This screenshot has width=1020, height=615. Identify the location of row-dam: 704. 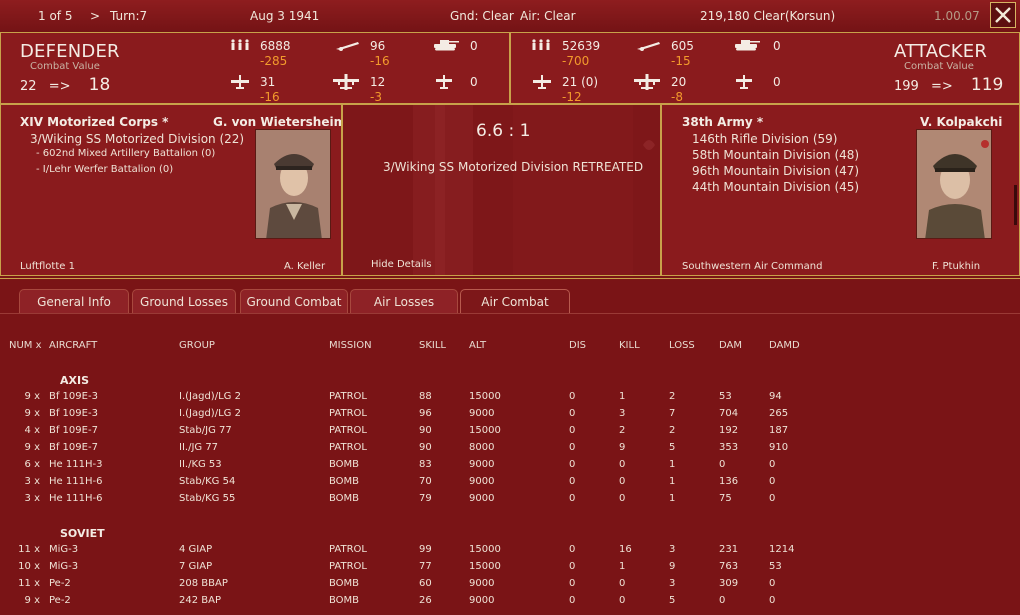
(729, 413).